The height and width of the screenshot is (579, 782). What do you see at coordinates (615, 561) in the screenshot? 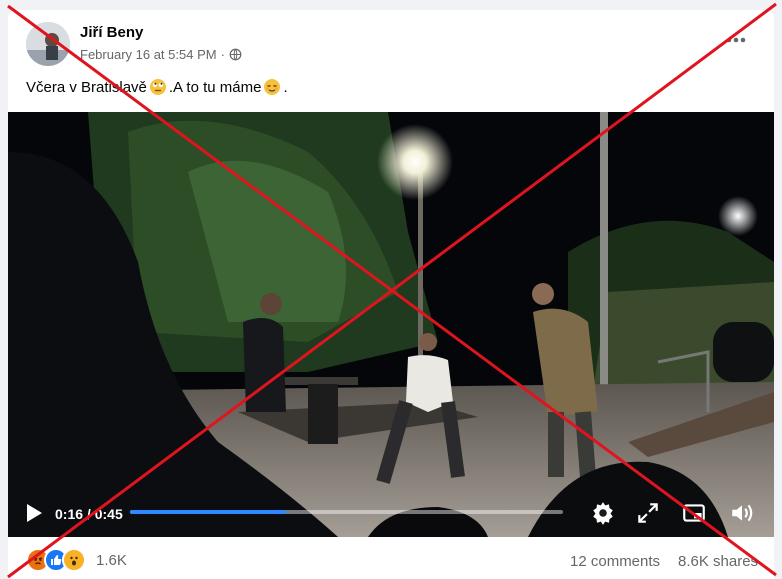
I see `comments-count: 12 comments` at bounding box center [615, 561].